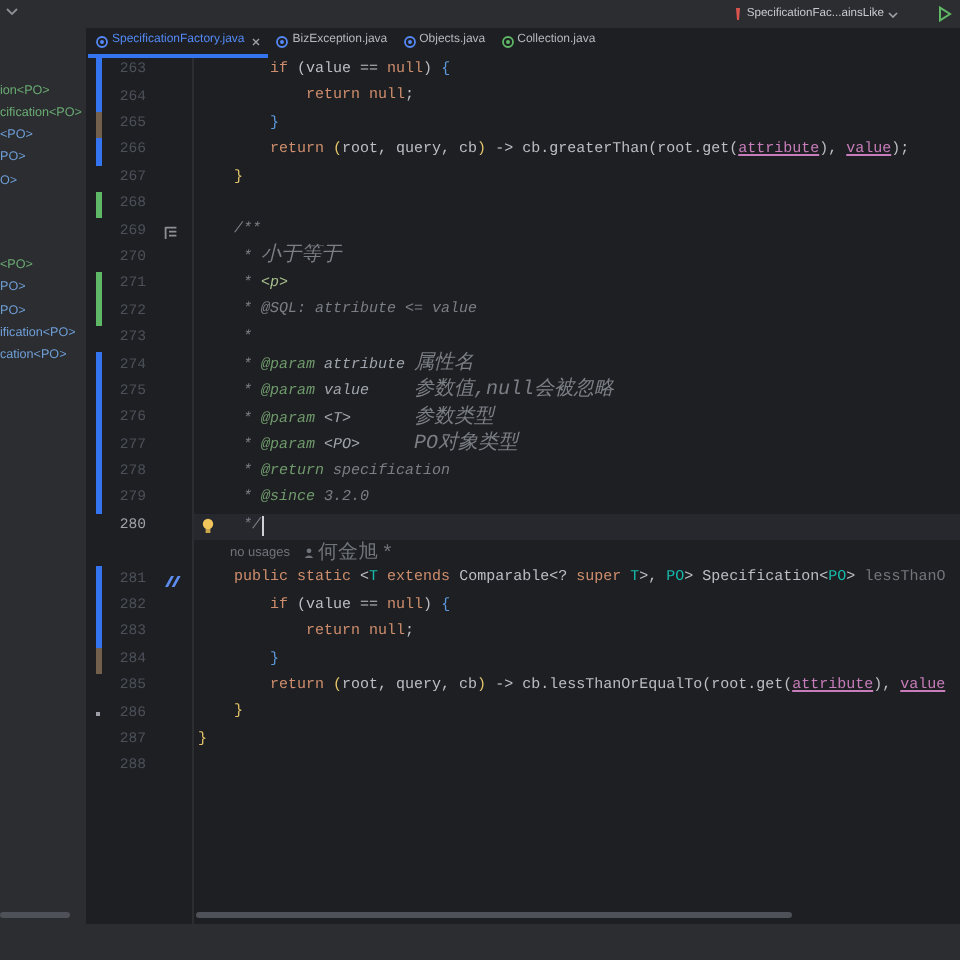 The image size is (960, 960). I want to click on document-icon, so click(171, 232).